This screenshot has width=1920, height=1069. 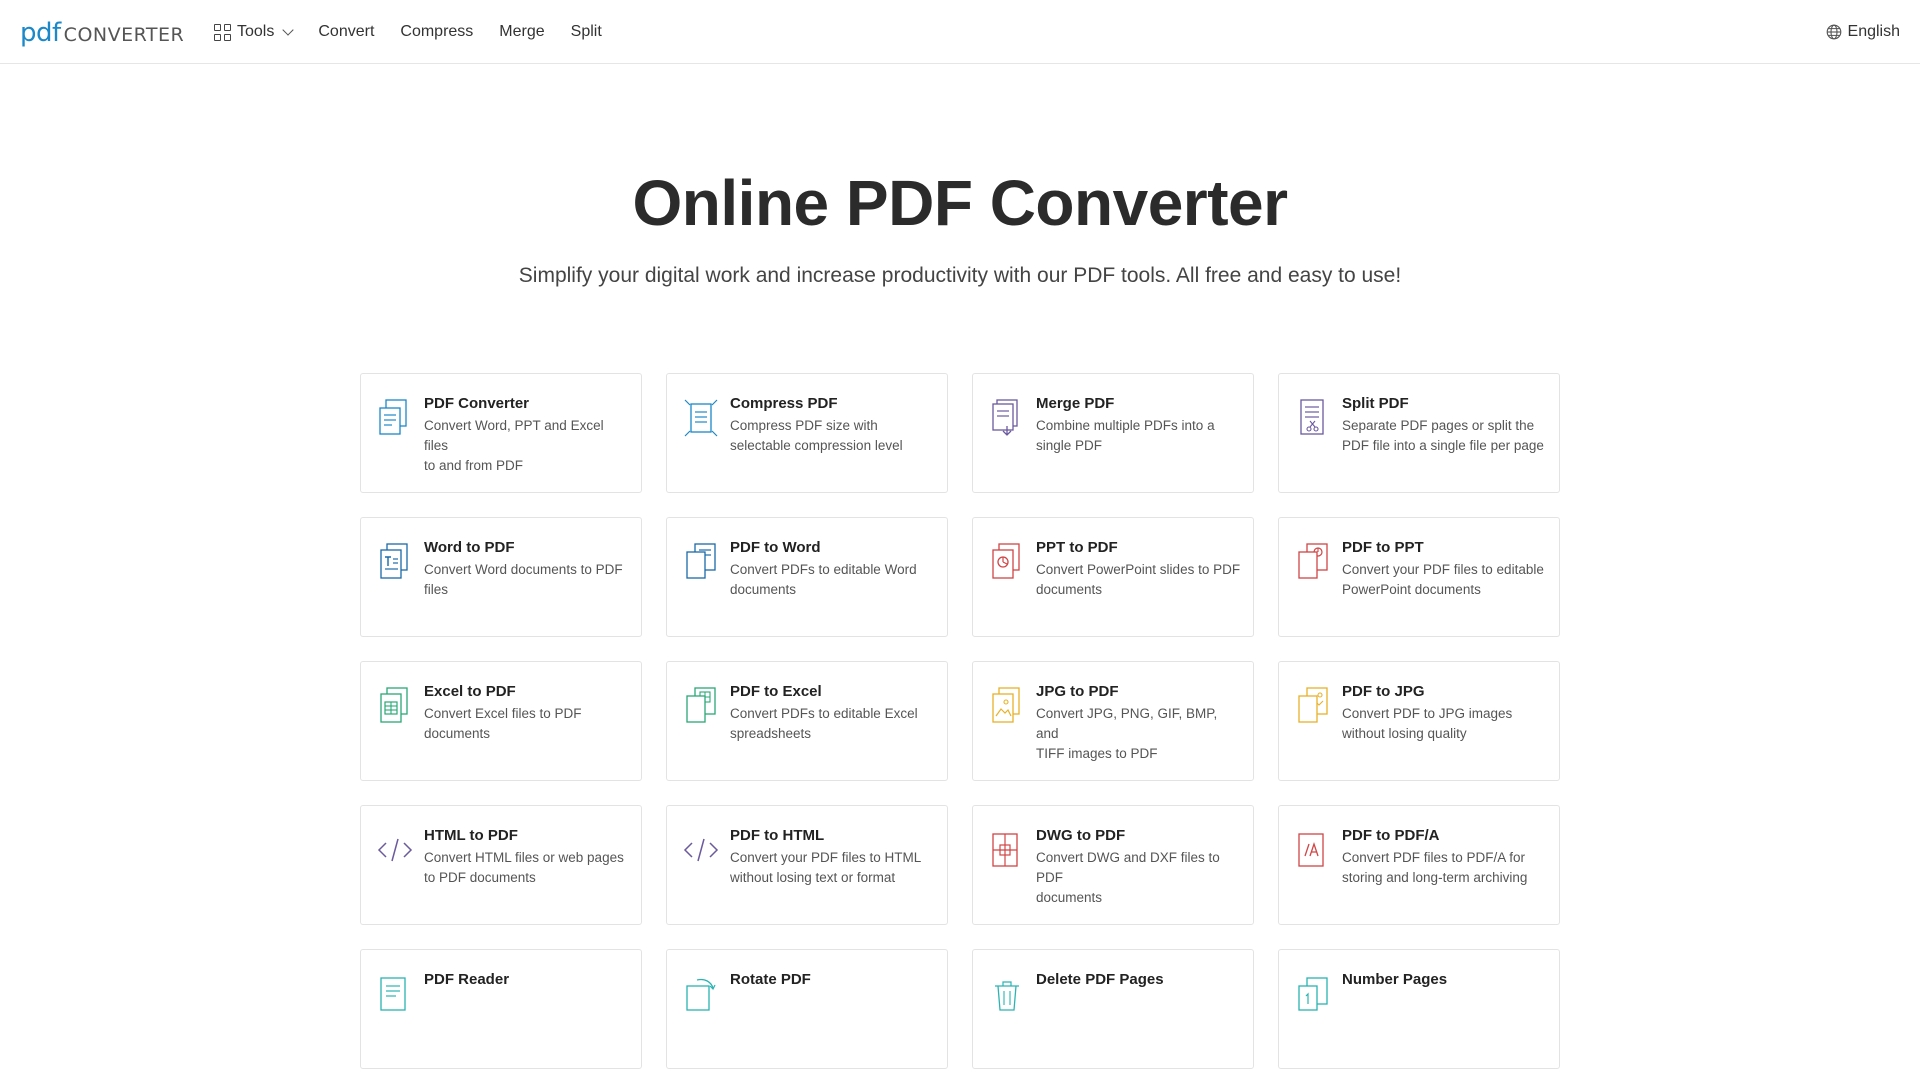 I want to click on image-doc-icon, so click(x=1313, y=705).